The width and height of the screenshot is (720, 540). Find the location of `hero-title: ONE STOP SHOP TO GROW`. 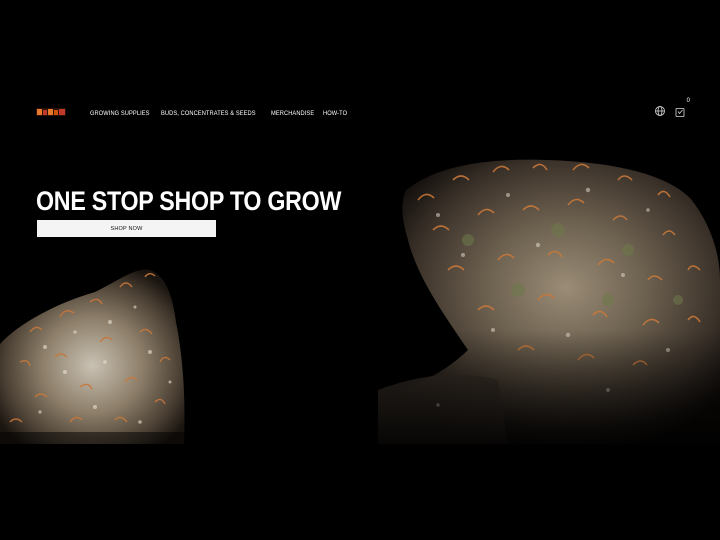

hero-title: ONE STOP SHOP TO GROW is located at coordinates (189, 201).